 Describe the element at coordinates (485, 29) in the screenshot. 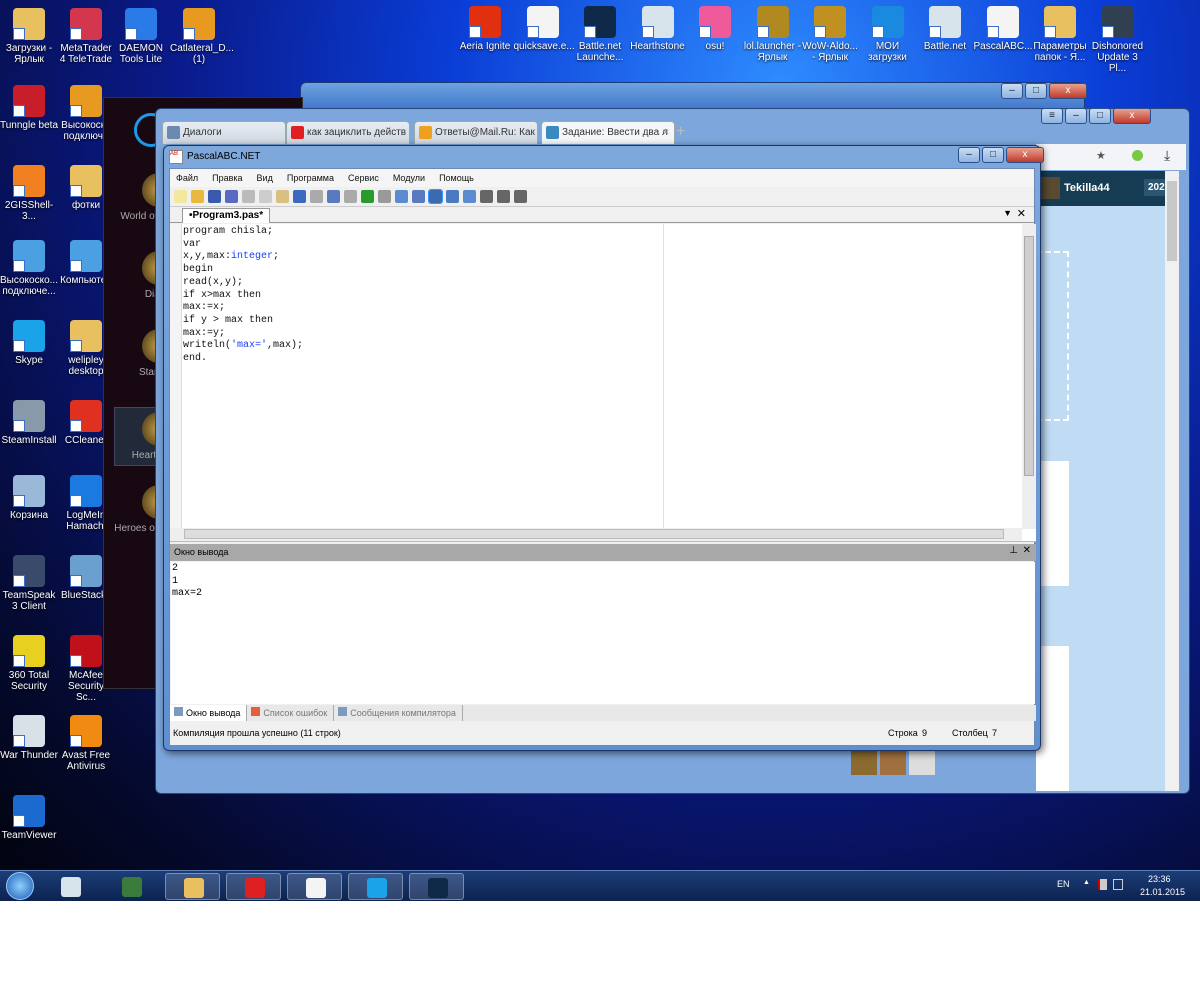

I see `desktop-icon: Aeria Ignite` at that location.